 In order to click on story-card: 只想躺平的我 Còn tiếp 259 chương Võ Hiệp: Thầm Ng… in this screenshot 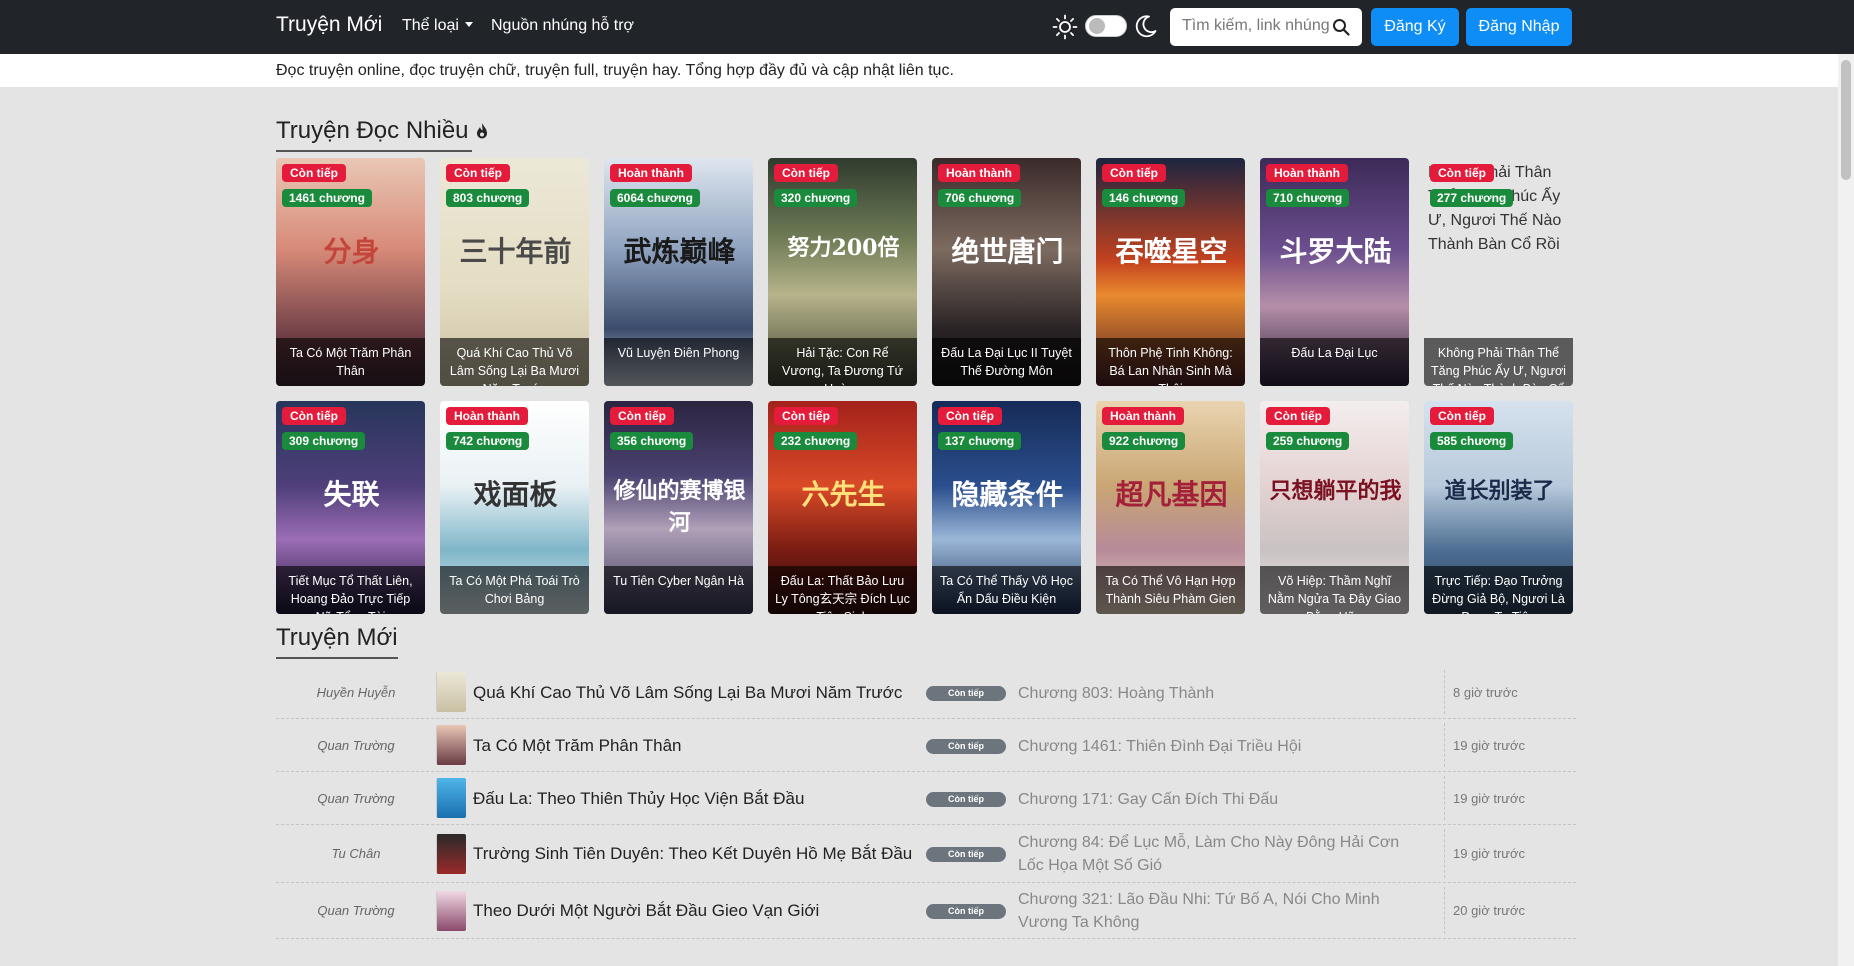, I will do `click(1334, 507)`.